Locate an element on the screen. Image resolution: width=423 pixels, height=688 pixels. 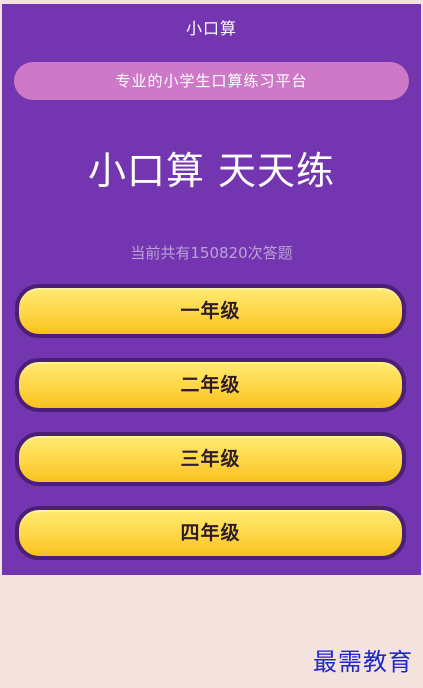
grade-button-label: 三年级 is located at coordinates (210, 459).